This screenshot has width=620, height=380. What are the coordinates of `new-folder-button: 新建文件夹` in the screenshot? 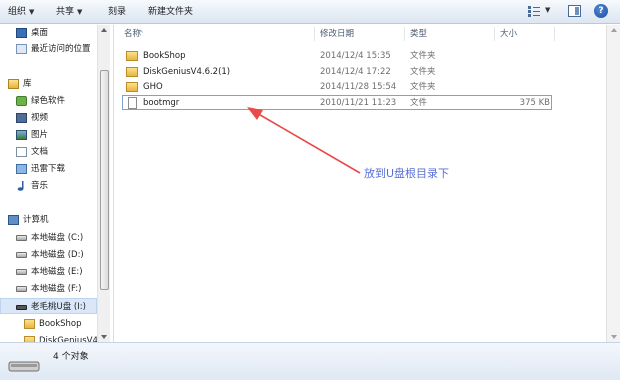 It's located at (170, 12).